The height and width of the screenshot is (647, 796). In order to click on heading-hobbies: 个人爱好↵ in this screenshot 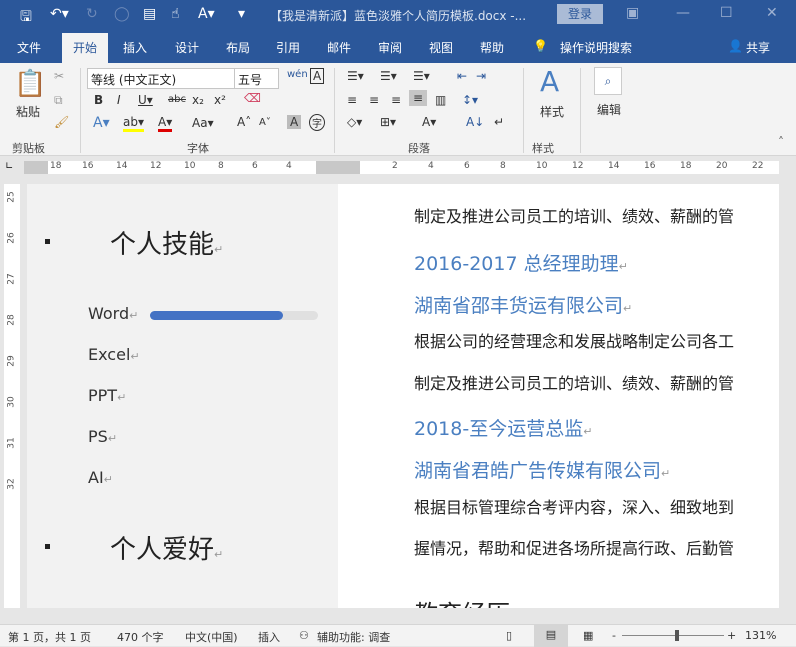, I will do `click(167, 550)`.